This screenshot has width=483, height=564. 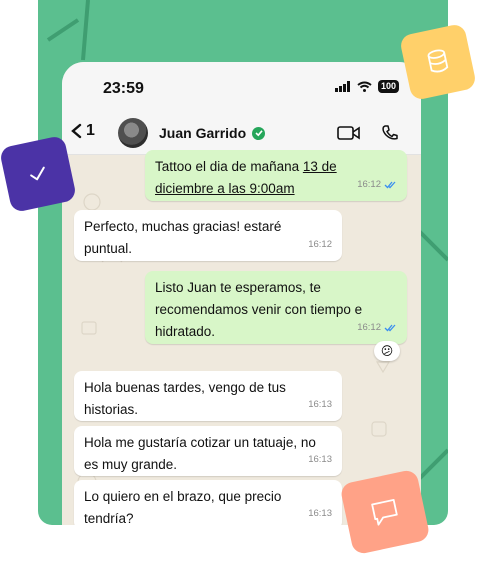 I want to click on wifi-icon, so click(x=364, y=86).